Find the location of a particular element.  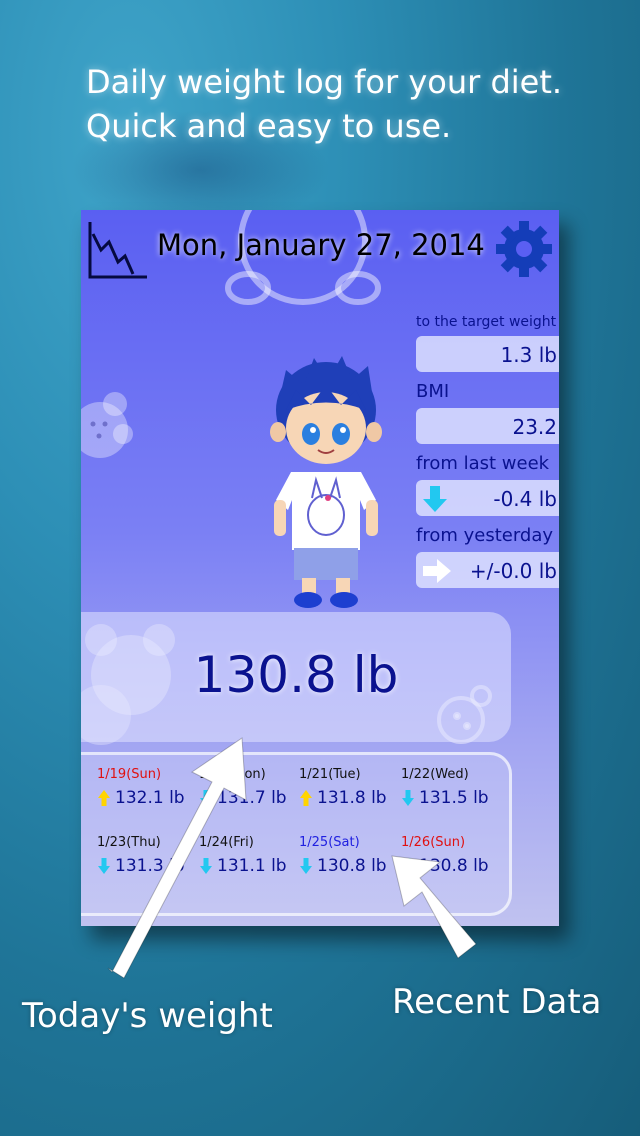

recent-entry: 1/19(Sun) 132.1 lb is located at coordinates (148, 787).